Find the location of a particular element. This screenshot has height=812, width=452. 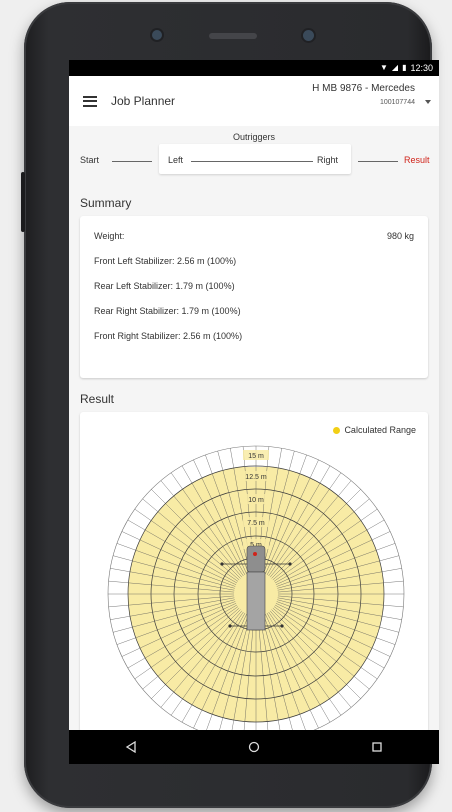

recents-icon is located at coordinates (377, 747).